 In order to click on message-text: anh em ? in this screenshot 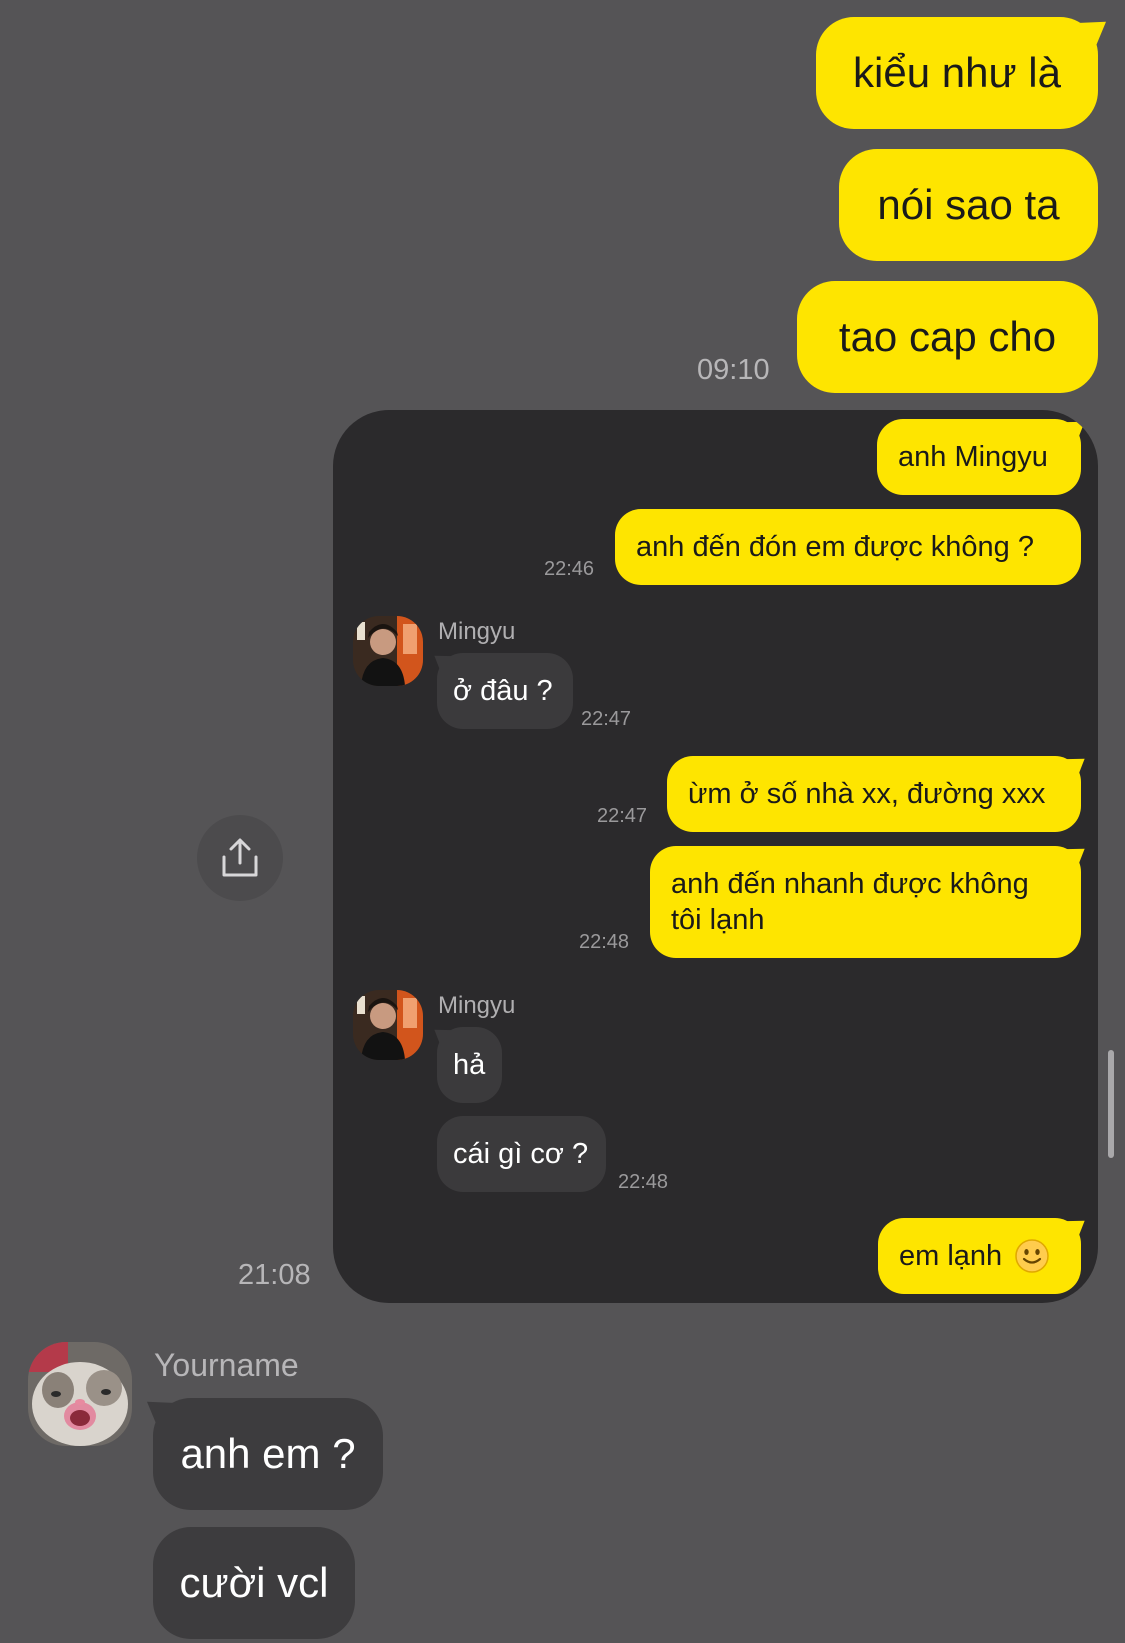, I will do `click(268, 1453)`.